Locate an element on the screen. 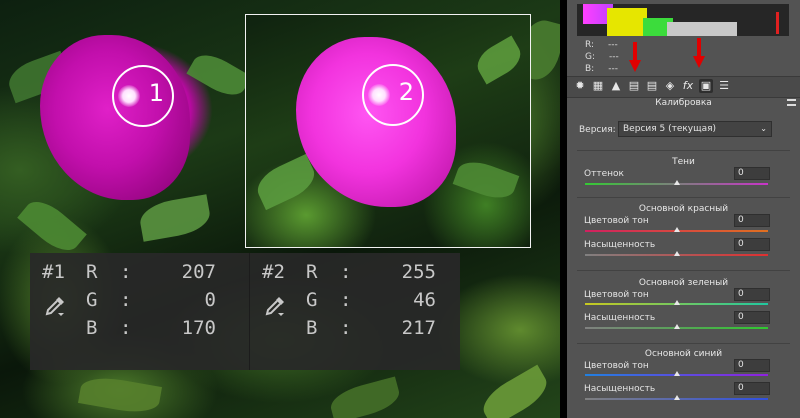 This screenshot has height=418, width=800. channel-value: 255 is located at coordinates (418, 272).